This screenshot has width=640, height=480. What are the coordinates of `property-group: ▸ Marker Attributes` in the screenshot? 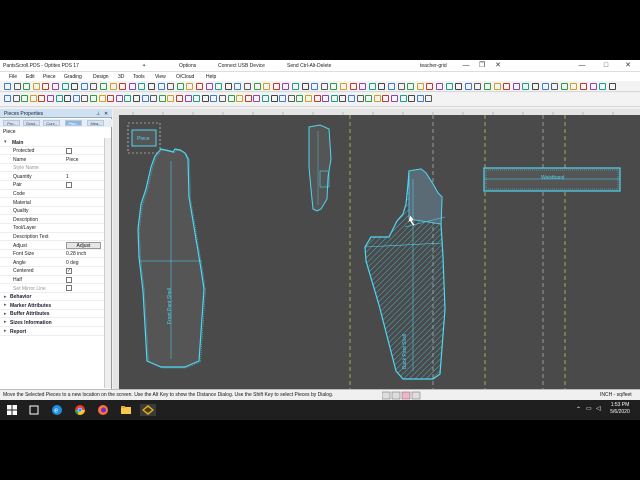 It's located at (52, 305).